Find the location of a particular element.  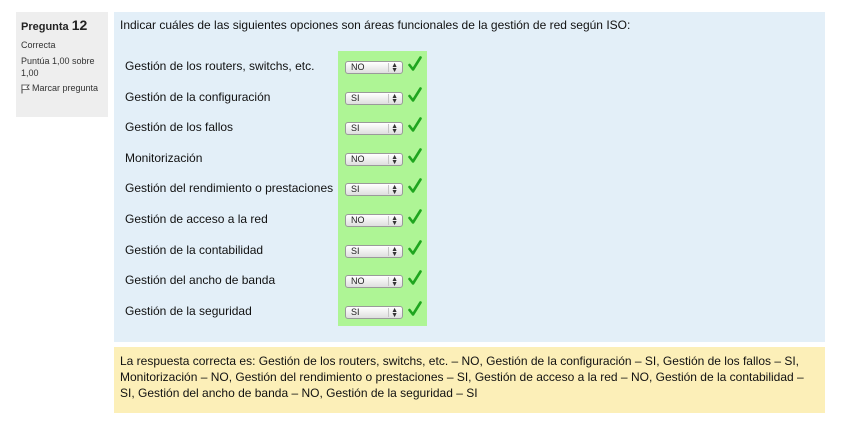

flag-icon is located at coordinates (25, 89).